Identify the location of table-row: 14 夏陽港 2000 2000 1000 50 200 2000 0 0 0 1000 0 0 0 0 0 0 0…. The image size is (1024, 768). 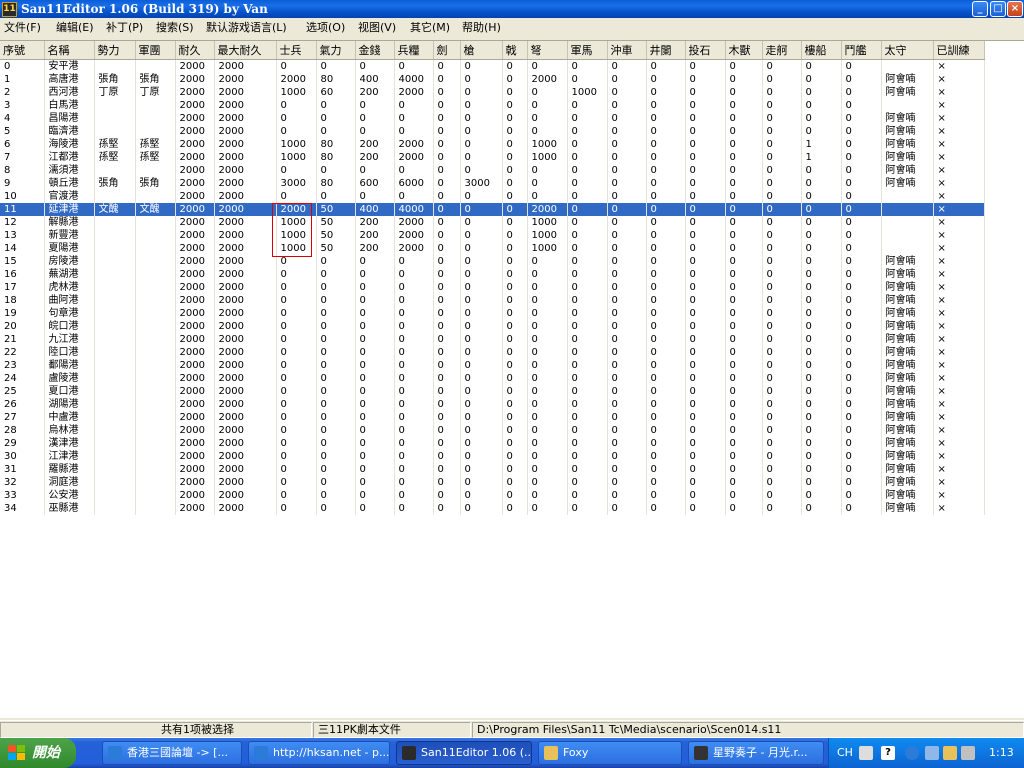
(492, 248).